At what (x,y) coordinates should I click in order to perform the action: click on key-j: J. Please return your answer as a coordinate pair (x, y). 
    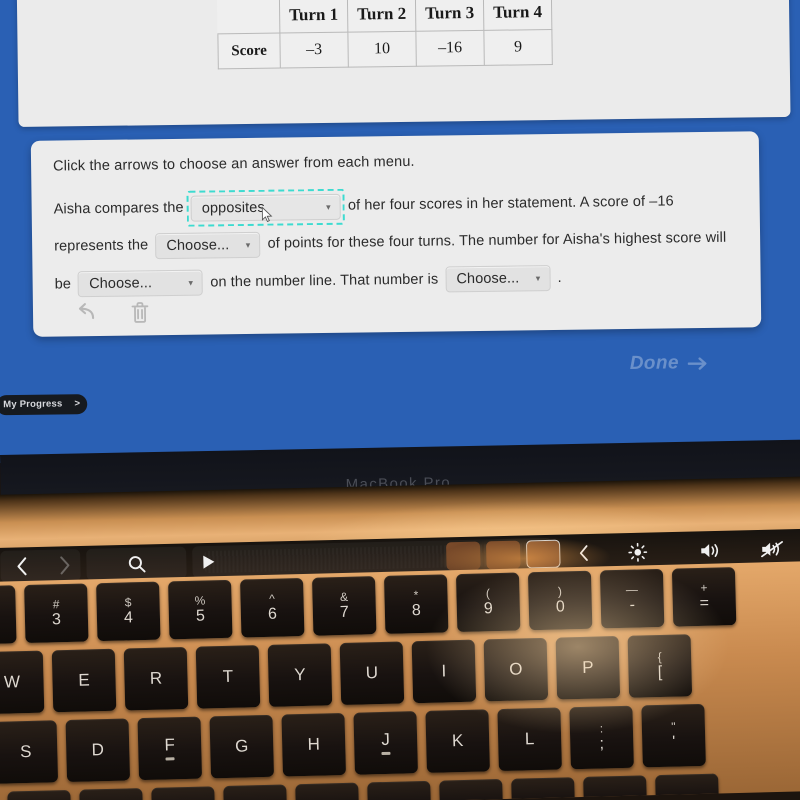
    Looking at the image, I should click on (385, 743).